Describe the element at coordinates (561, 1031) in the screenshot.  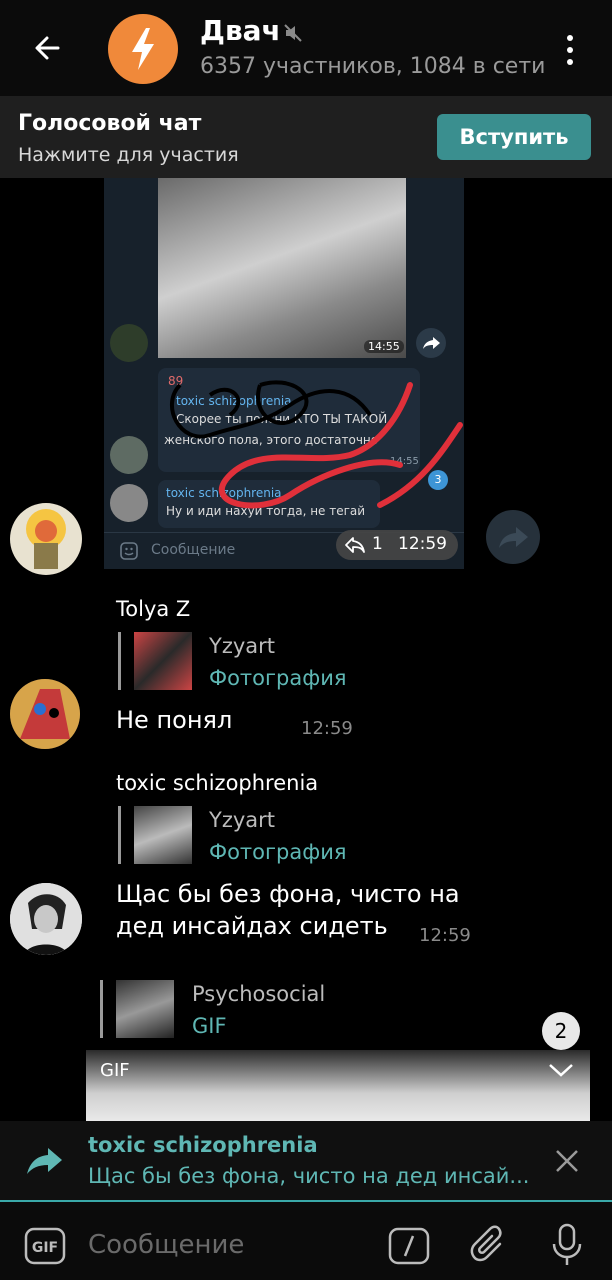
I see `unread-mentions-badge: 2` at that location.